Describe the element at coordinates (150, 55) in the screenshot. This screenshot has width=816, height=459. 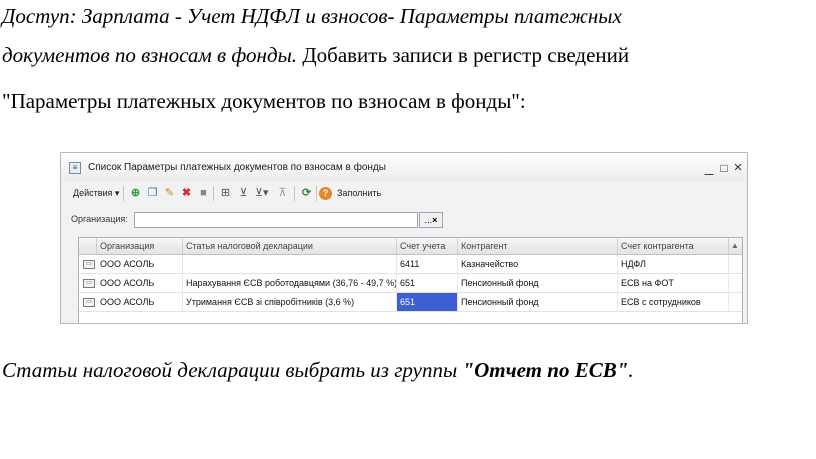
I see `doc-line-2-italic: документов по взносам в фонды.` at that location.